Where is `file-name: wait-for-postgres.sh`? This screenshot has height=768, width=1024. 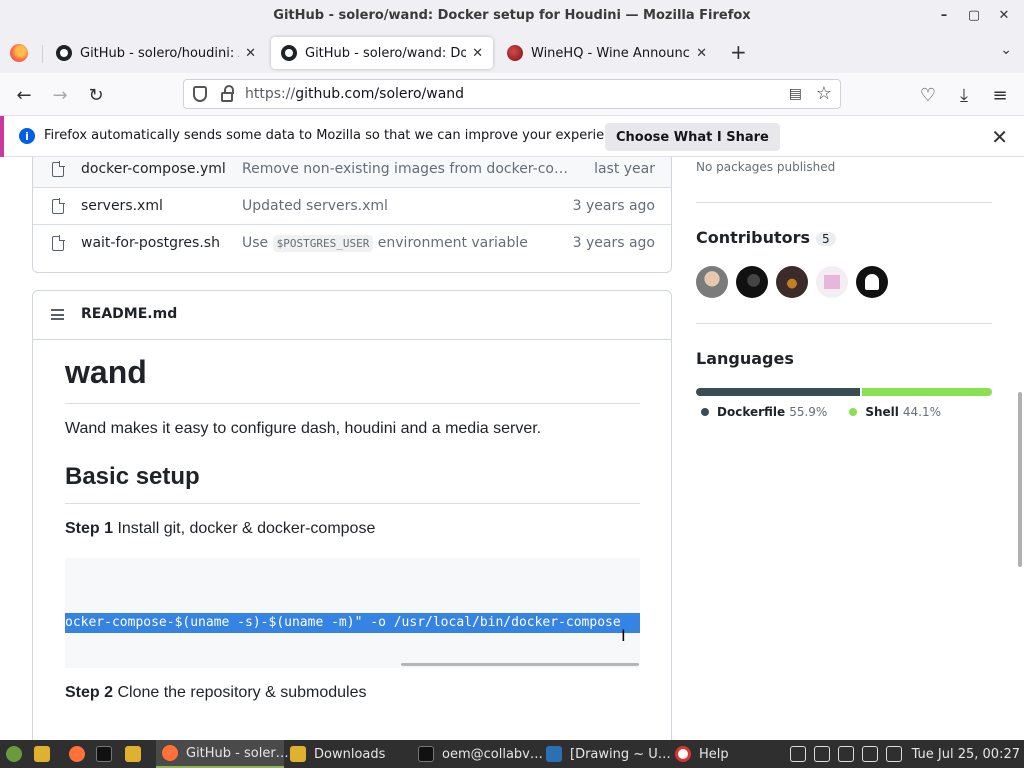 file-name: wait-for-postgres.sh is located at coordinates (150, 243).